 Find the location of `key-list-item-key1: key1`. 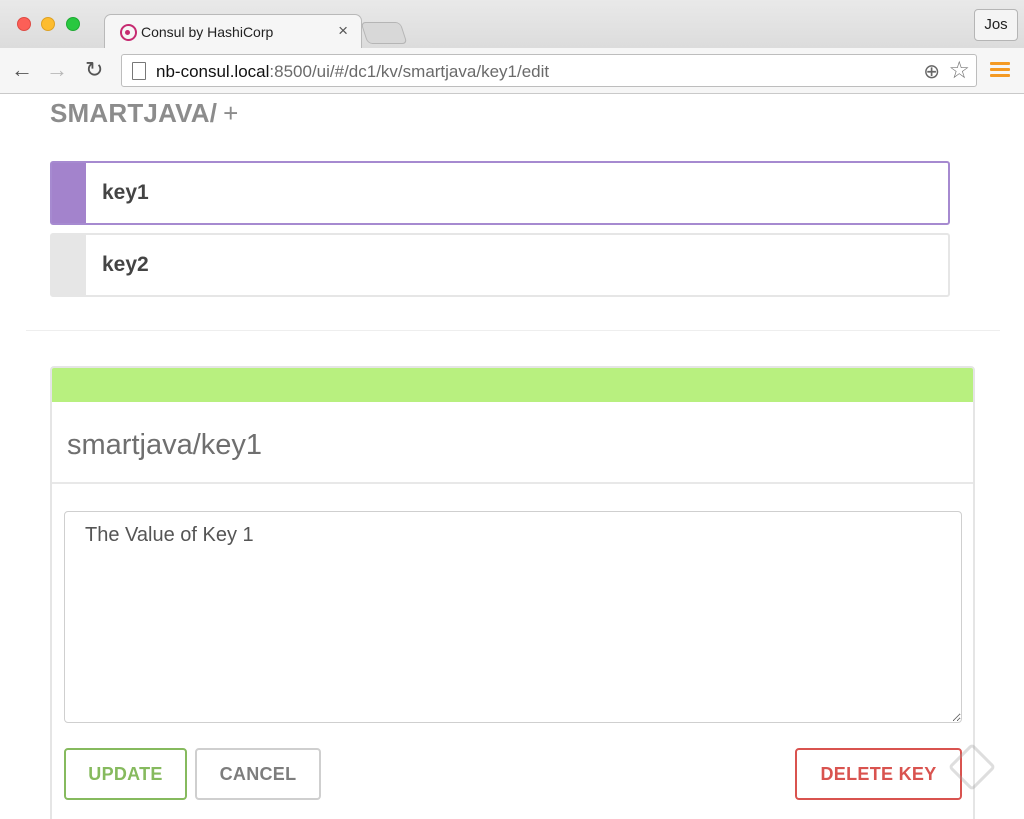

key-list-item-key1: key1 is located at coordinates (500, 193).